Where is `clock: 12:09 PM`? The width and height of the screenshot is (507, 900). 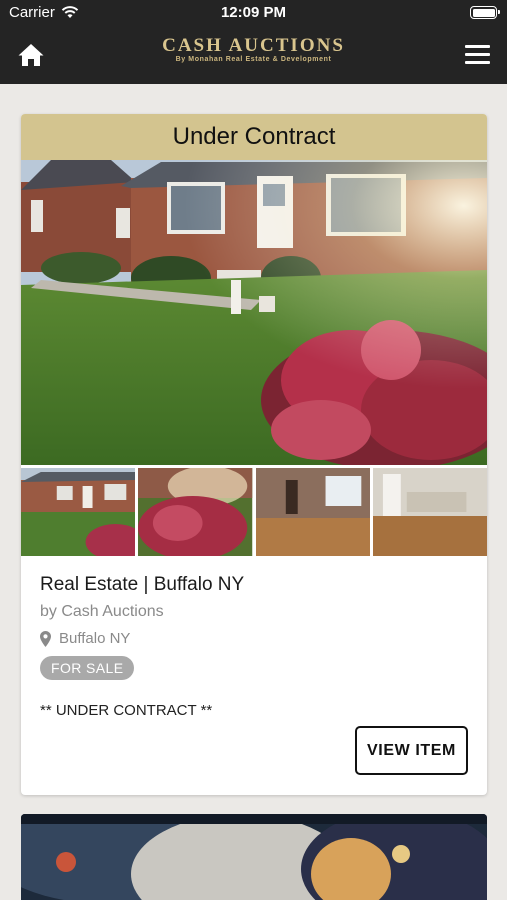 clock: 12:09 PM is located at coordinates (253, 12).